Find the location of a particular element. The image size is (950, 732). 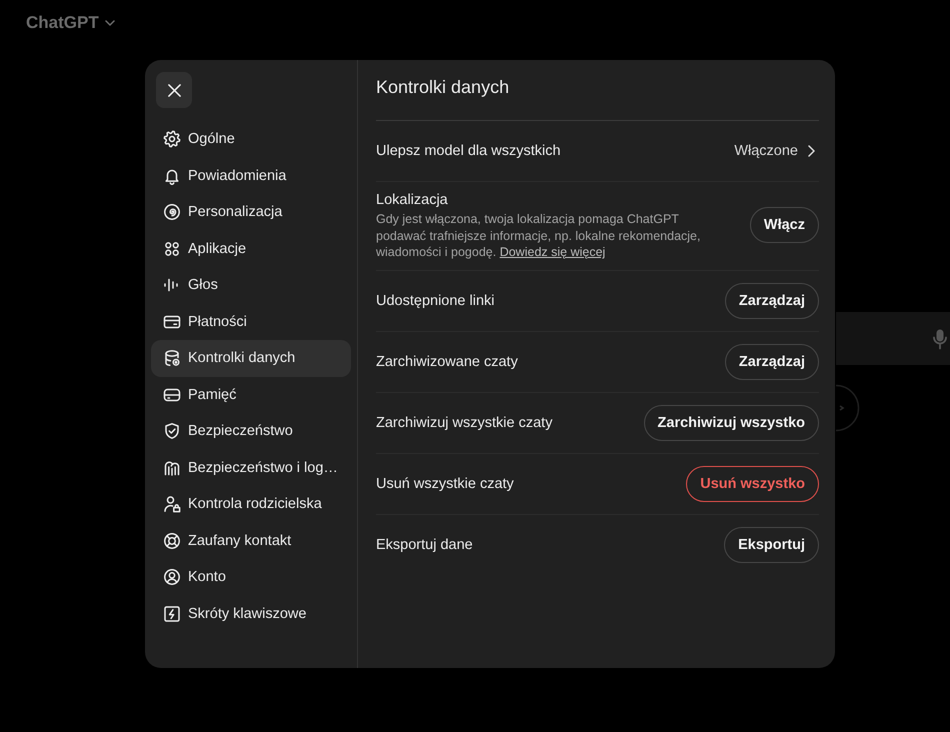

sidebar-item: Konto is located at coordinates (251, 577).